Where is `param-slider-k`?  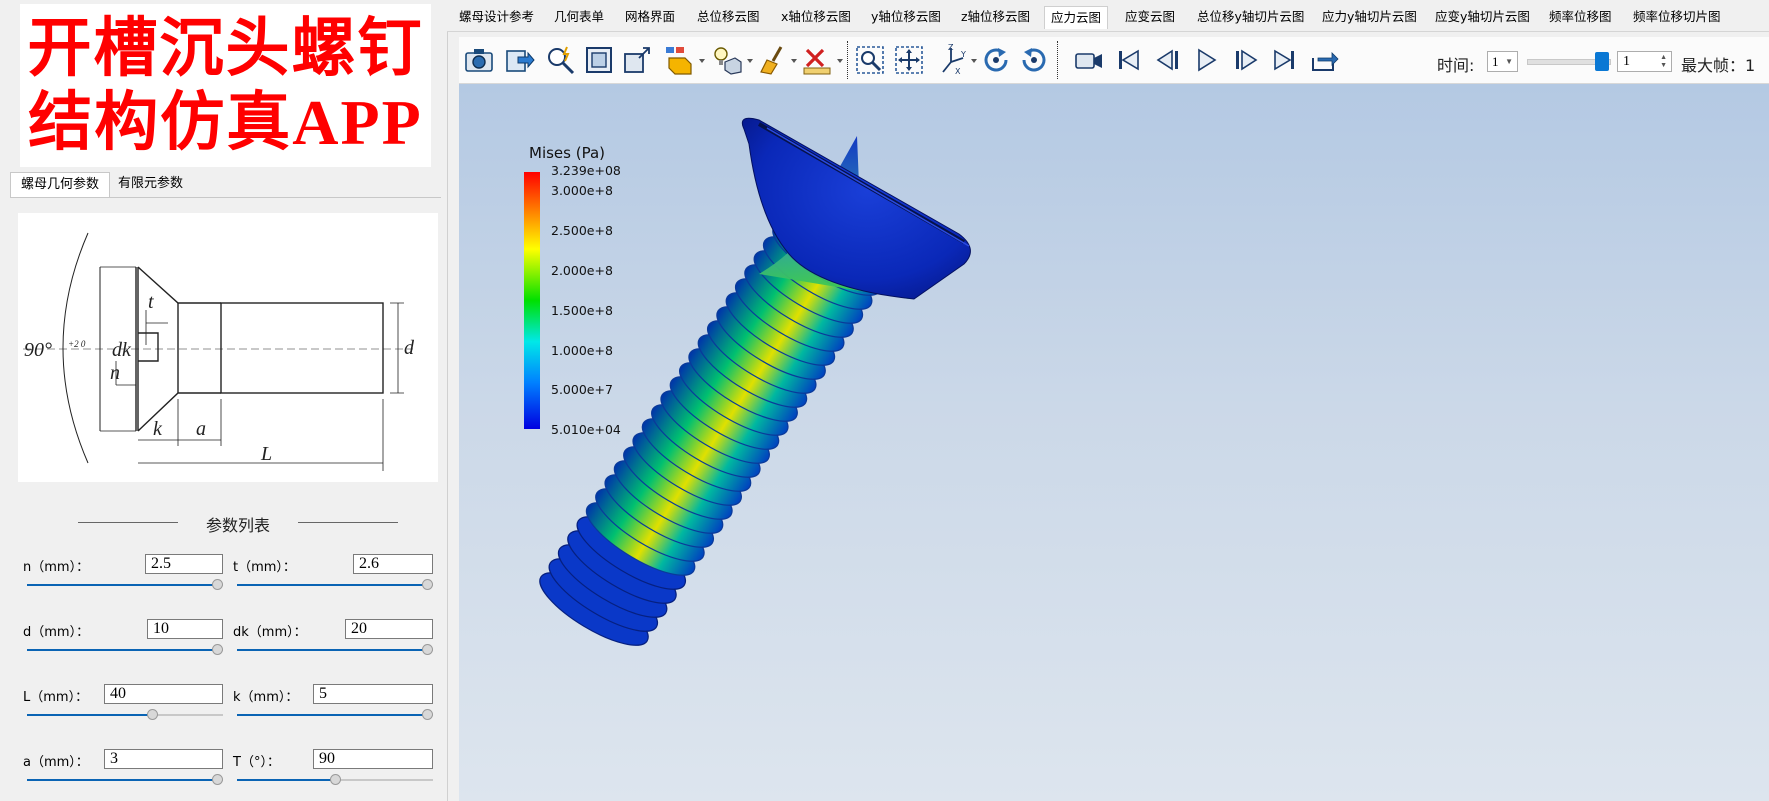 param-slider-k is located at coordinates (335, 715).